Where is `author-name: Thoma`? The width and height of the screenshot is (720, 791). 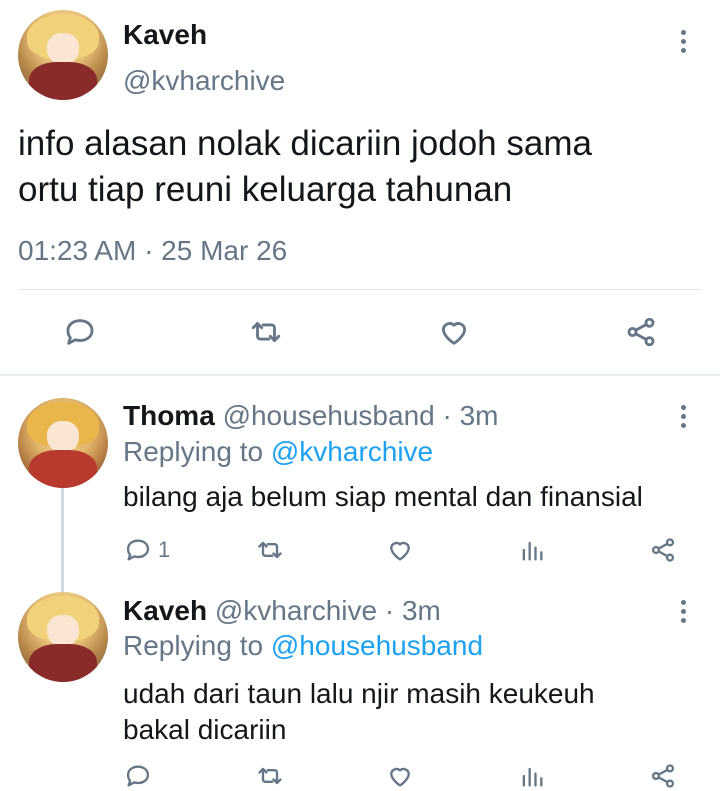
author-name: Thoma is located at coordinates (169, 415).